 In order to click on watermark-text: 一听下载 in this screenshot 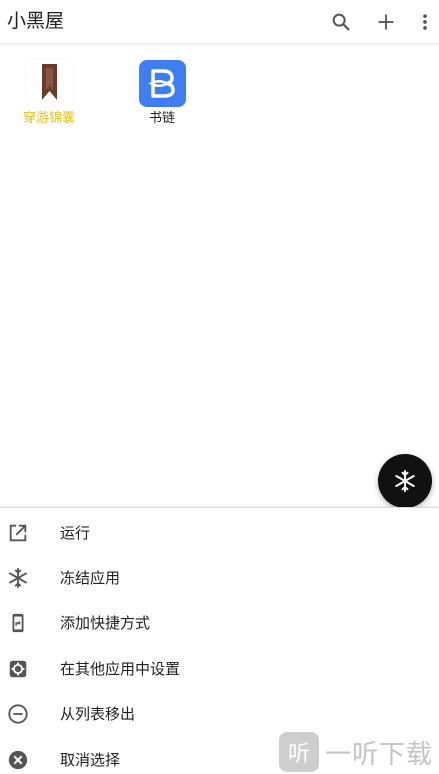, I will do `click(379, 754)`.